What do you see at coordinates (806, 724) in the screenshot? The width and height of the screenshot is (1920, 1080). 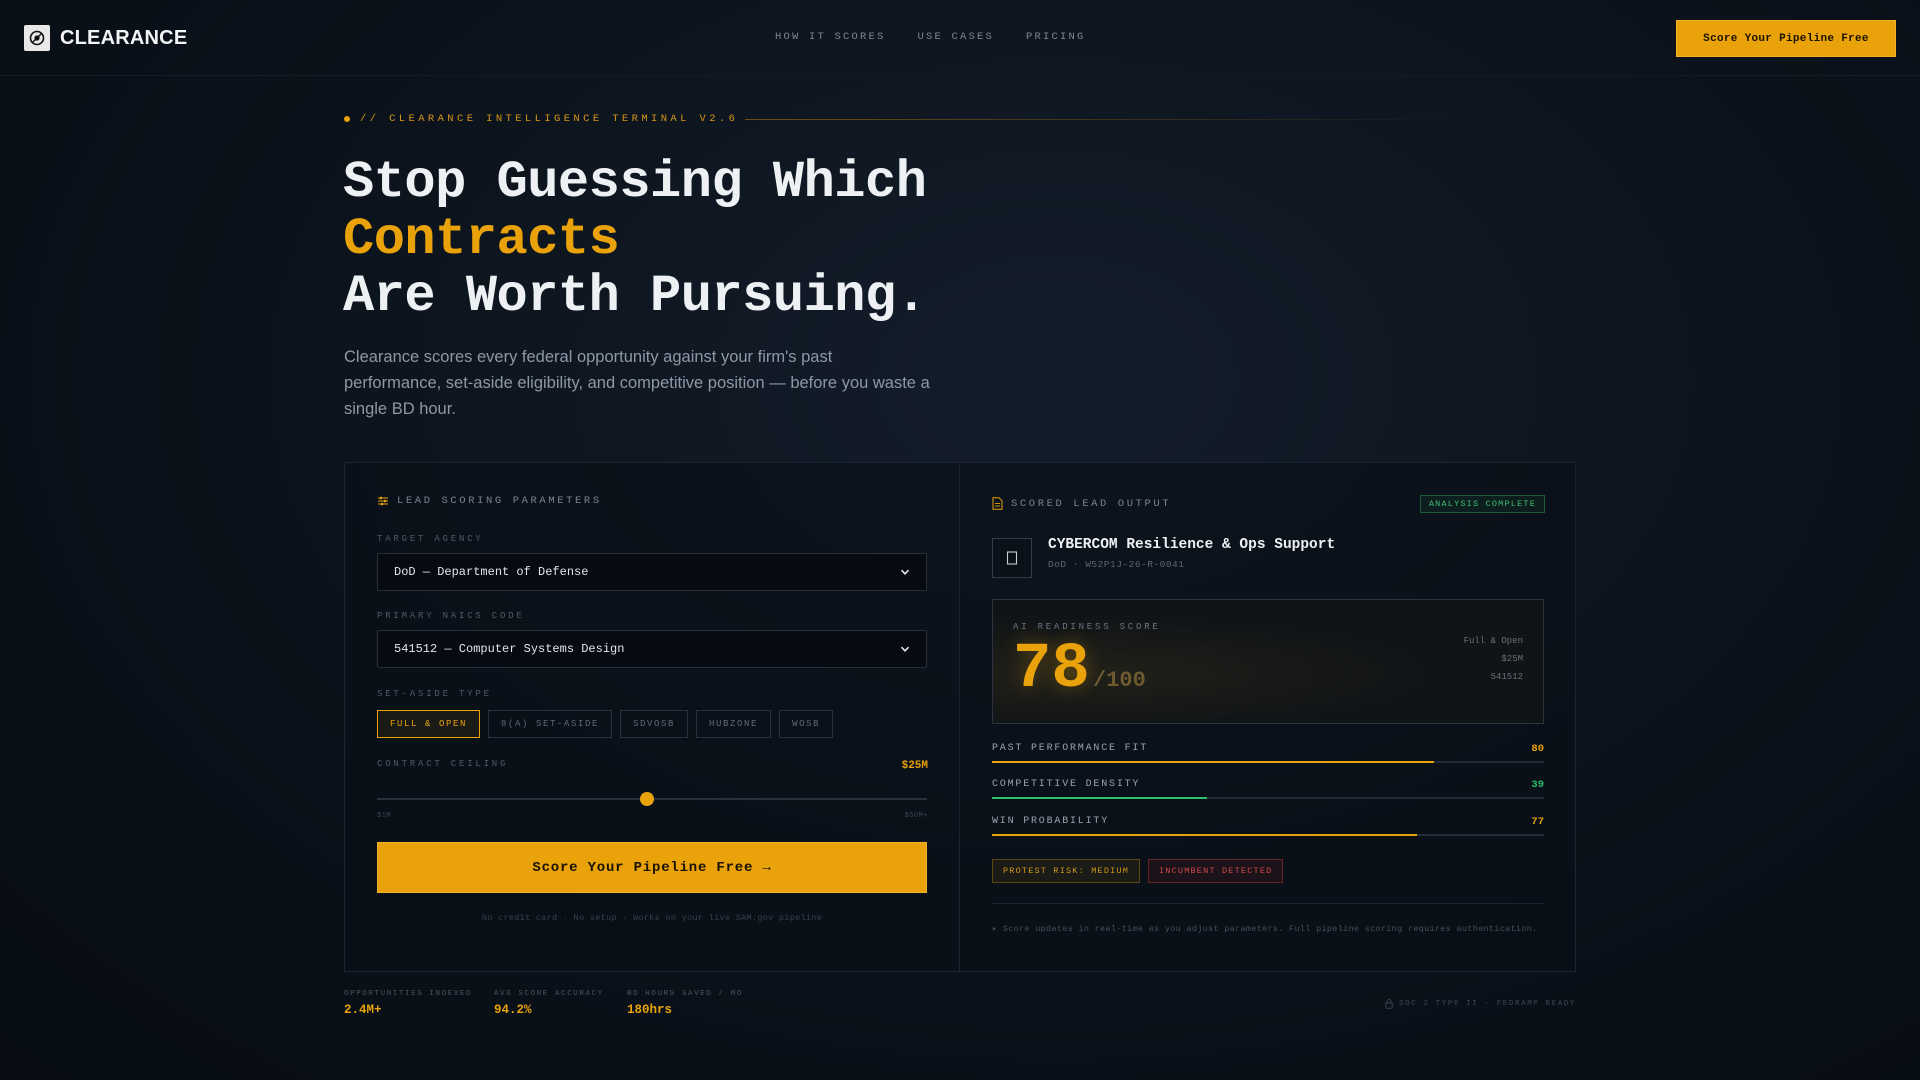 I see `chip-wosb: WOSB` at bounding box center [806, 724].